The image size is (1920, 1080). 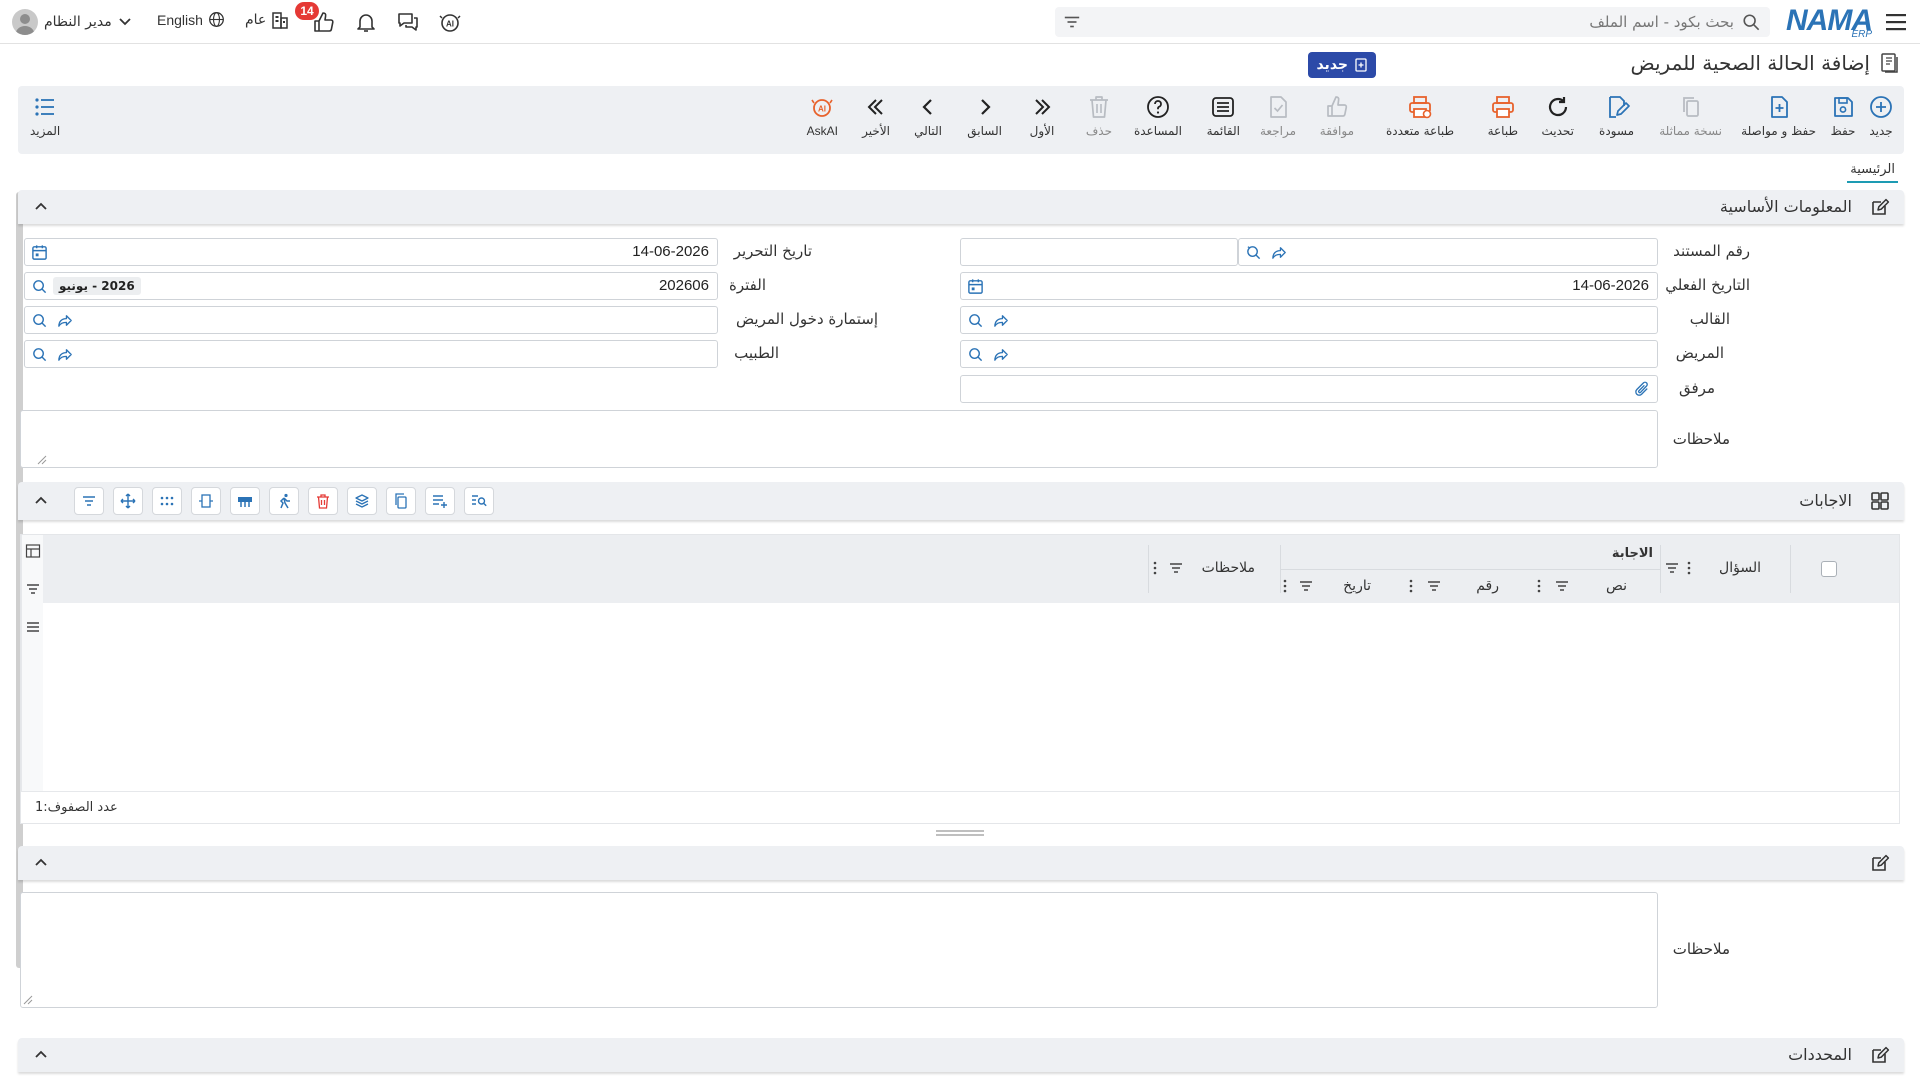 I want to click on doc-number-field, so click(x=1099, y=252).